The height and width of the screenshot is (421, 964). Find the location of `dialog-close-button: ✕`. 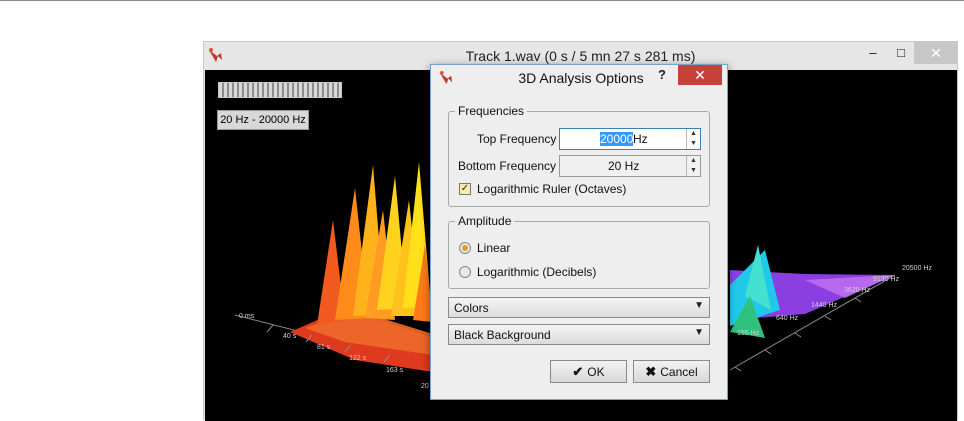

dialog-close-button: ✕ is located at coordinates (700, 75).